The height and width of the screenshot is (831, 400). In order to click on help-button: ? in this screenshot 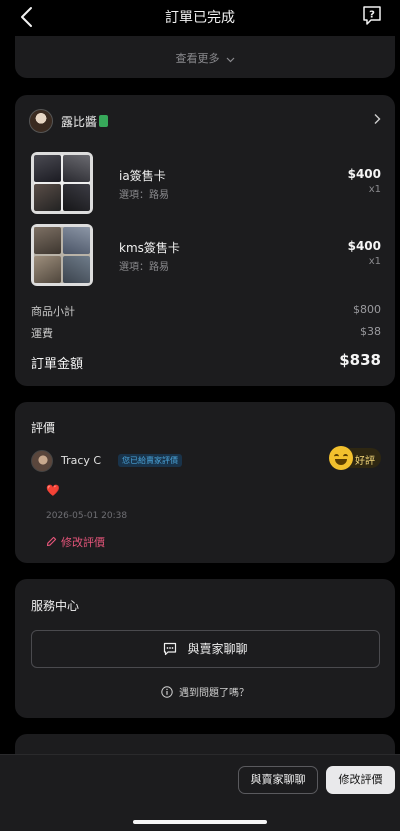, I will do `click(372, 16)`.